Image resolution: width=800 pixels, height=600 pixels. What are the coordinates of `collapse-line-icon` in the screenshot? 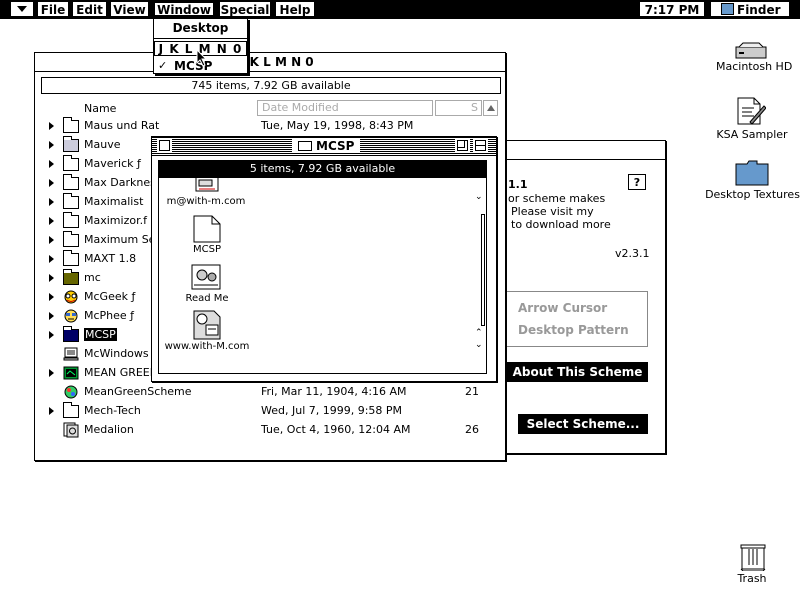 It's located at (480, 145).